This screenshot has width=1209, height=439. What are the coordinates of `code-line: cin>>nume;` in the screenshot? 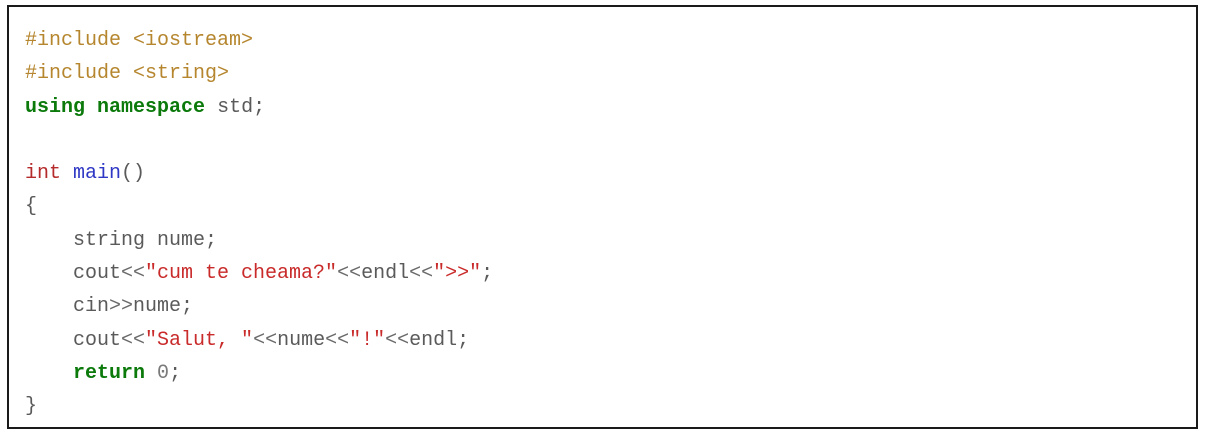 It's located at (259, 306).